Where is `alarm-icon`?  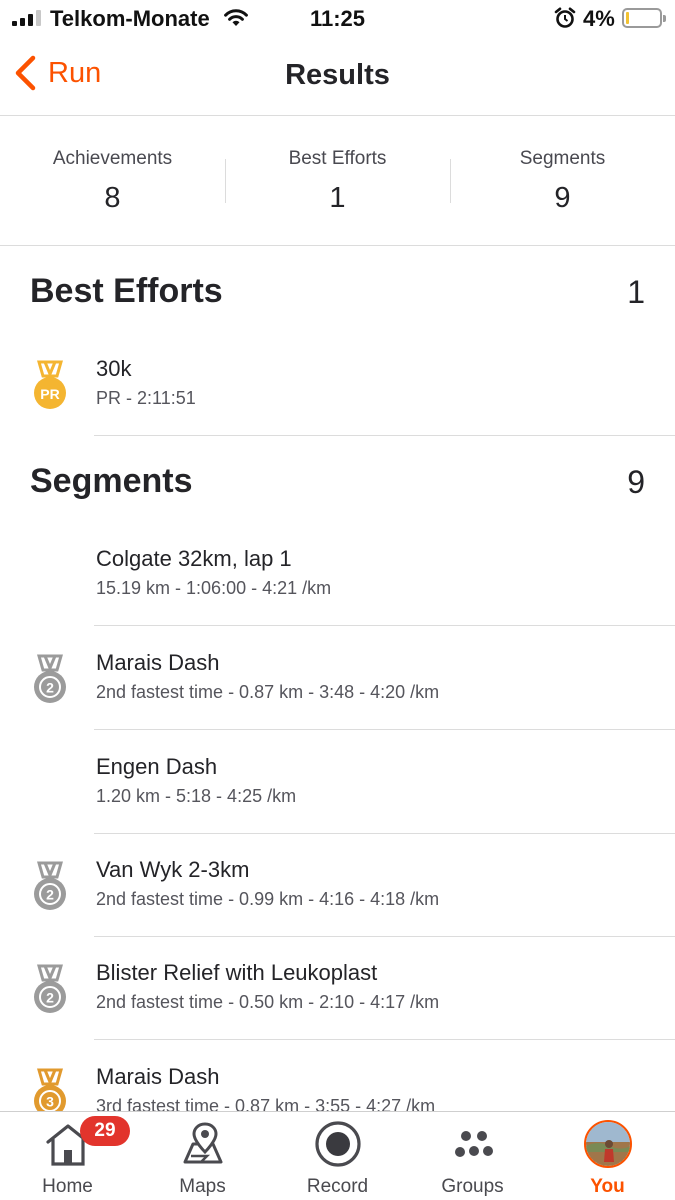 alarm-icon is located at coordinates (565, 17).